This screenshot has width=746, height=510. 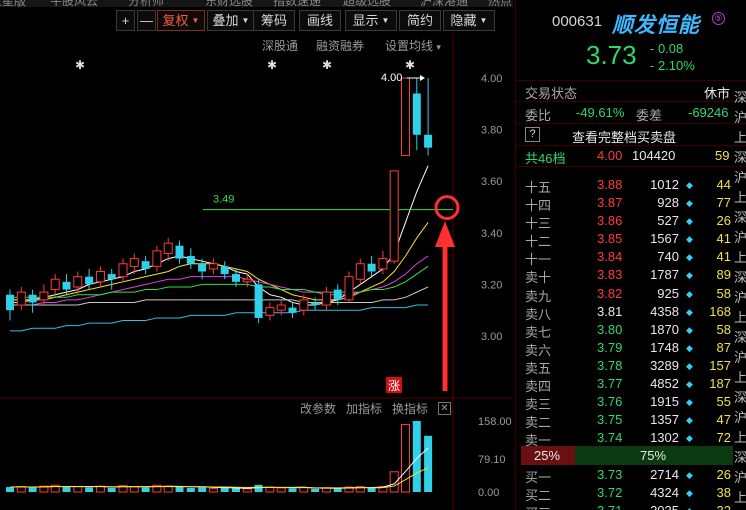 I want to click on ask-level-row: 卖三 3.76 1915 ◆ 55, so click(x=623, y=402).